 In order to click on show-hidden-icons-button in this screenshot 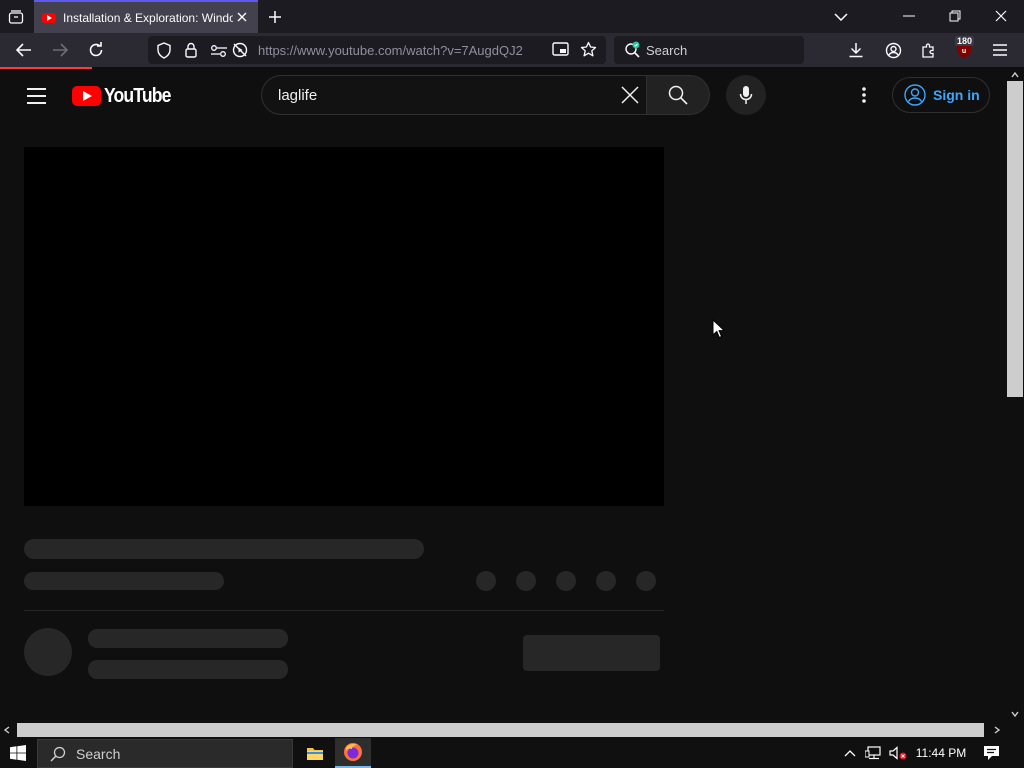, I will do `click(850, 753)`.